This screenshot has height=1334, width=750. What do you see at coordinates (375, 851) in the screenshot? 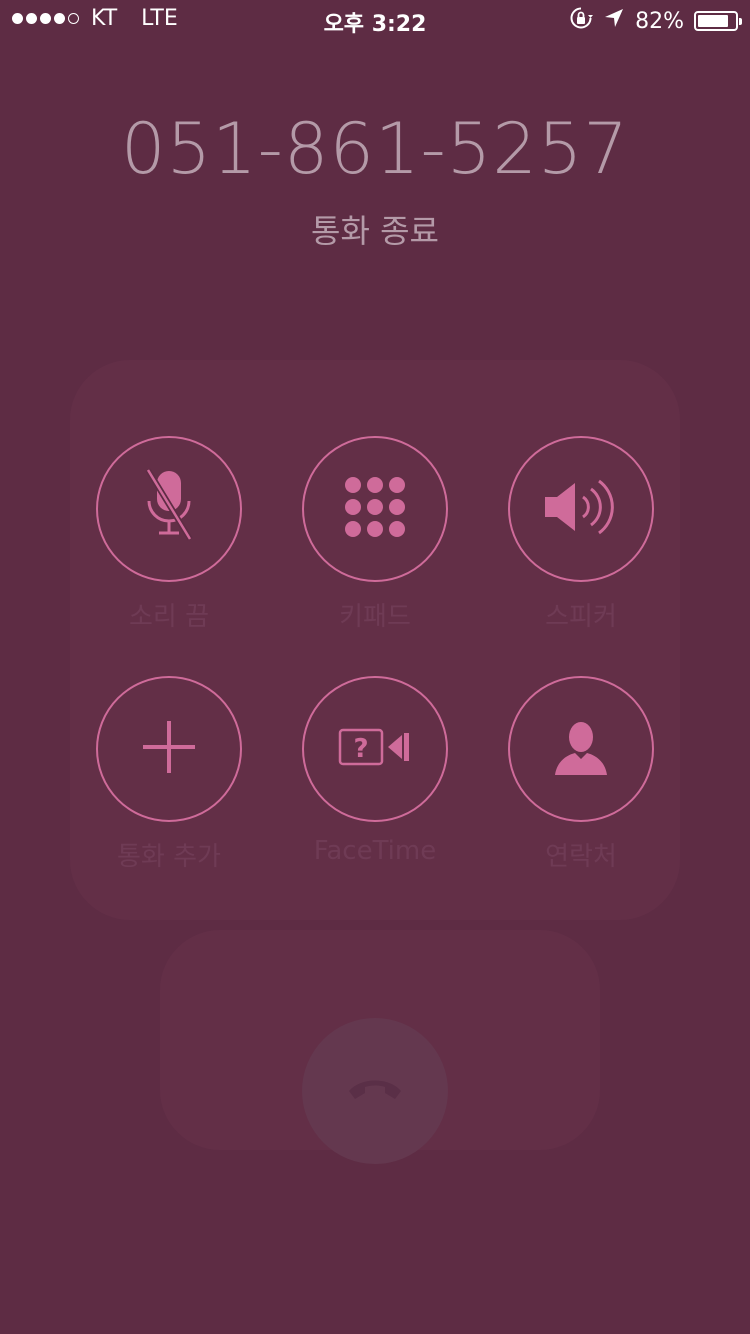
I see `facetime-label: FaceTime` at bounding box center [375, 851].